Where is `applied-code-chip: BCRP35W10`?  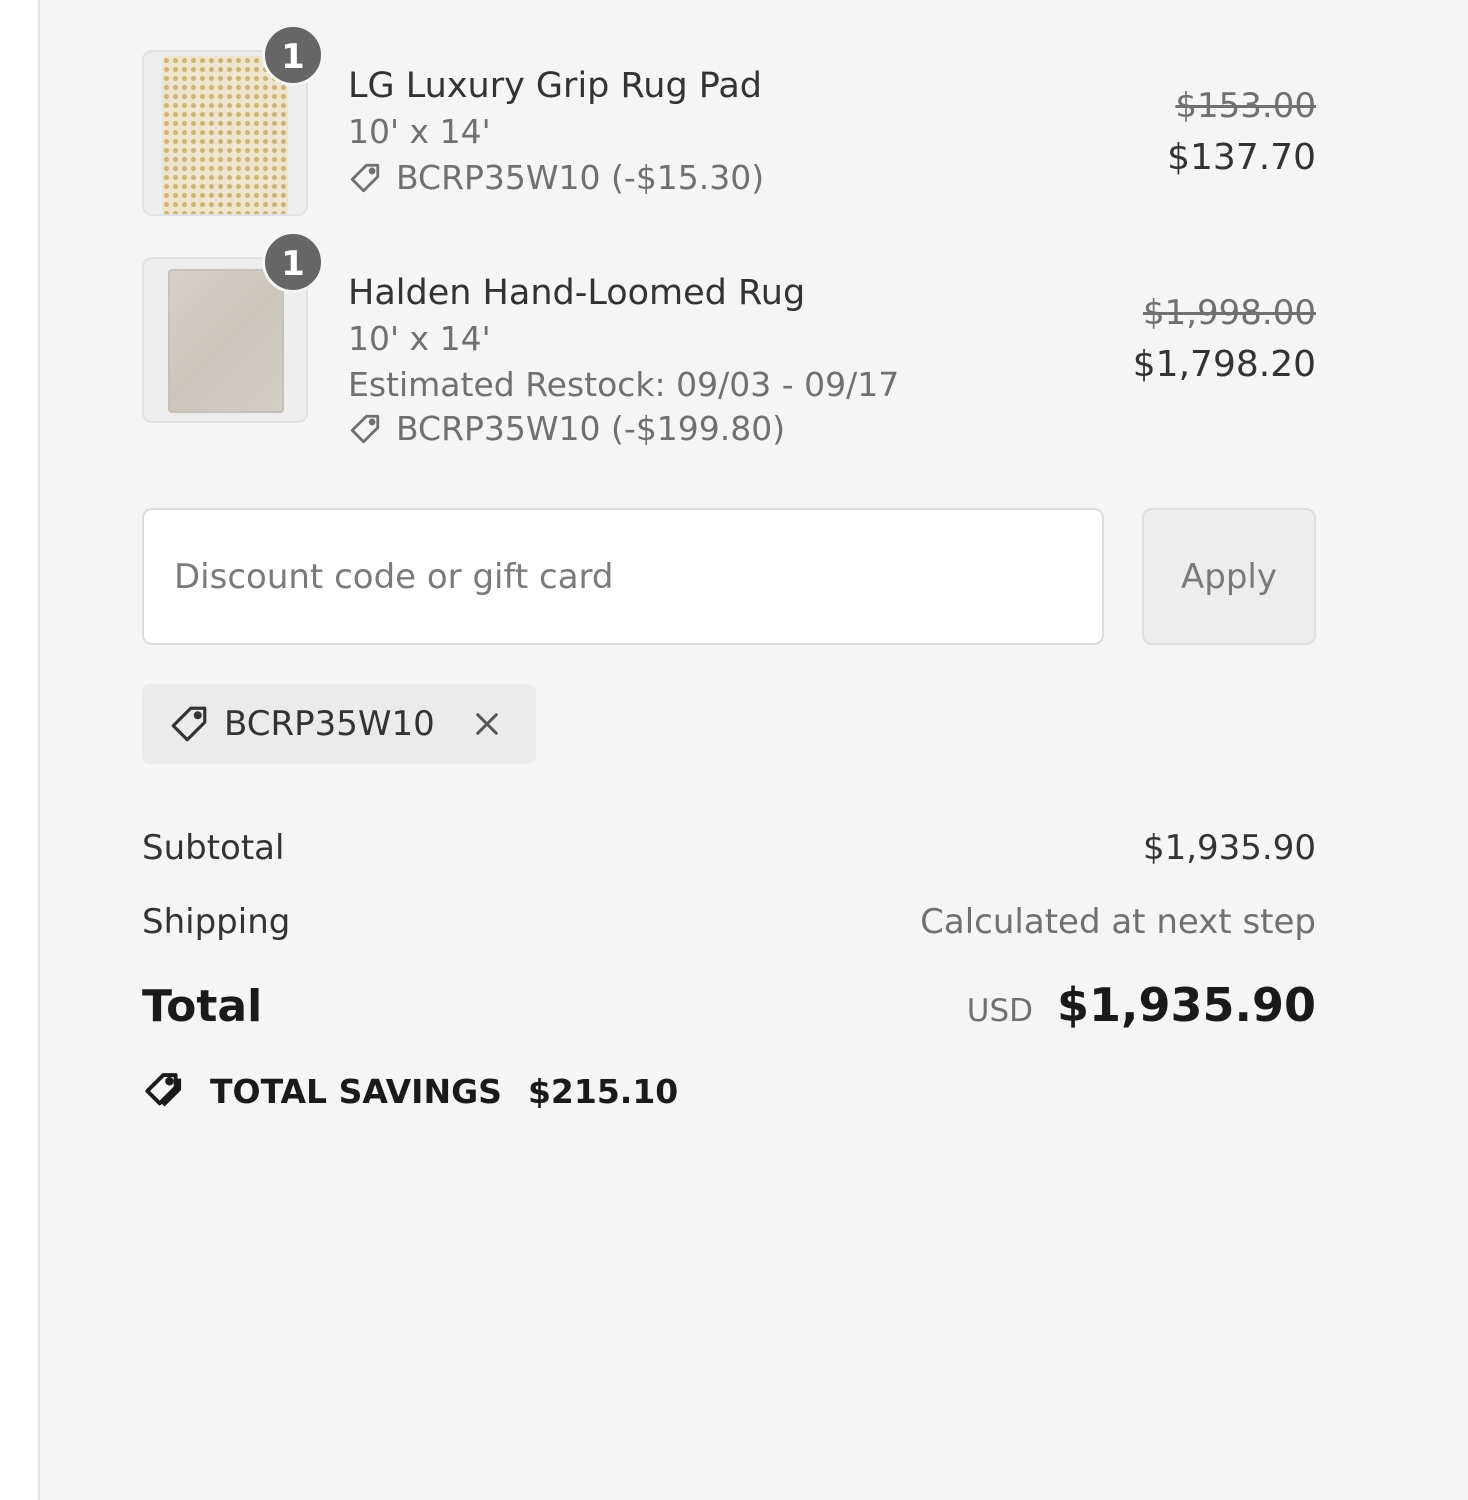 applied-code-chip: BCRP35W10 is located at coordinates (339, 724).